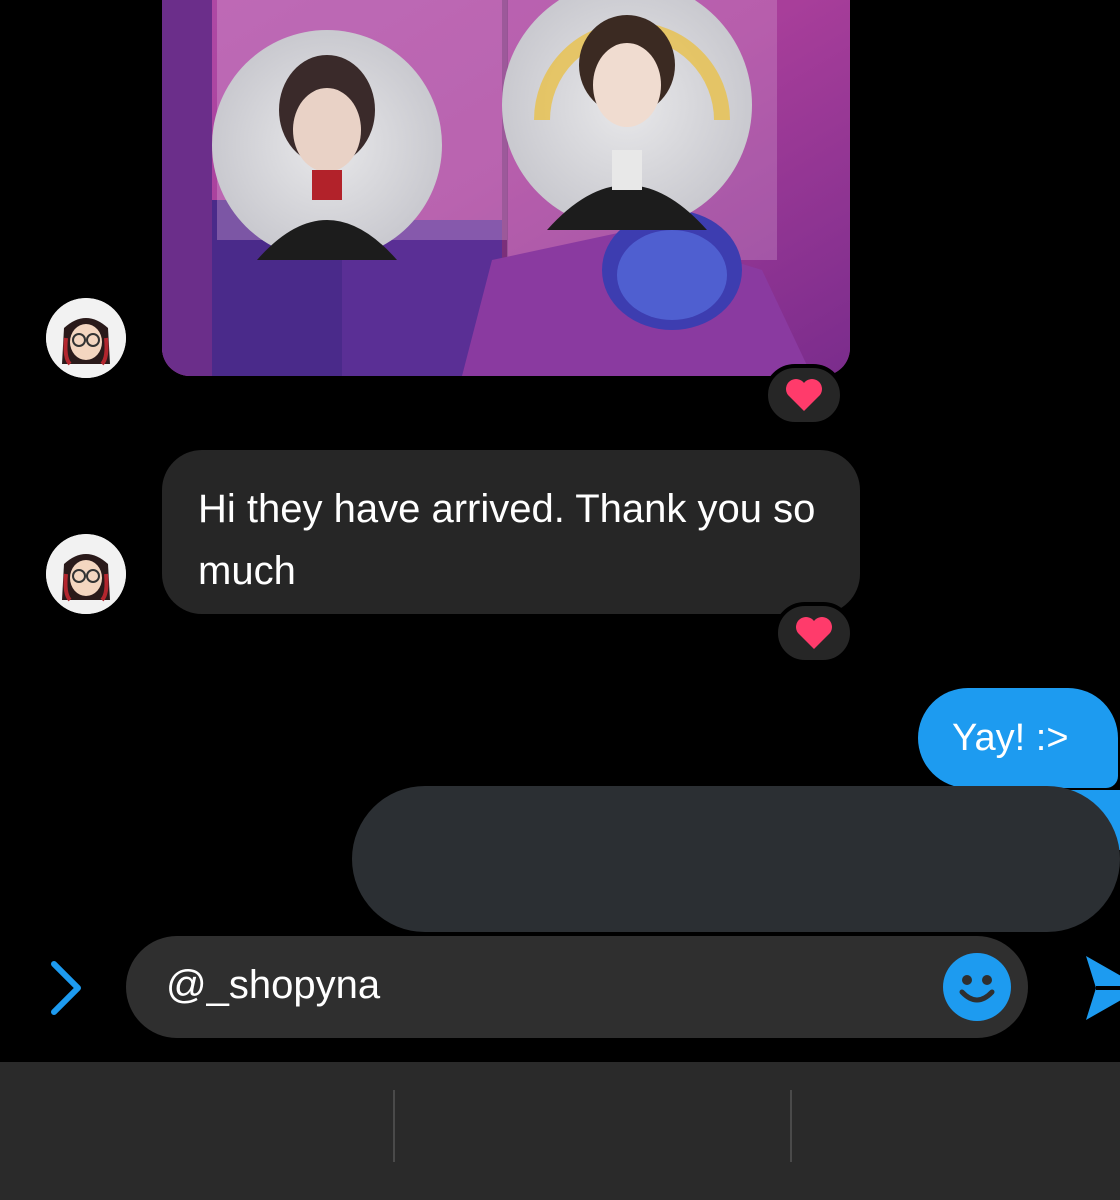  I want to click on message-text: Yay! :>, so click(1010, 738).